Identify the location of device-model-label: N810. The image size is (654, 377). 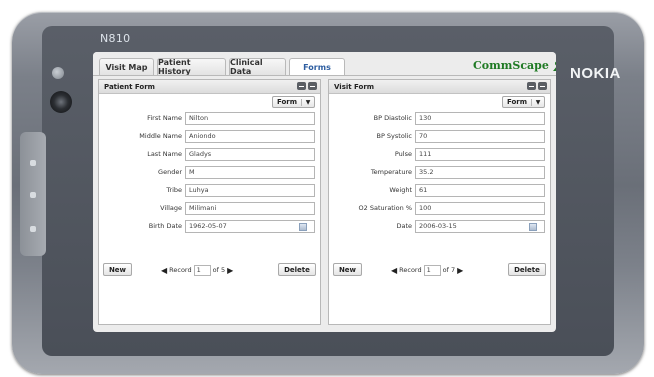
(115, 38).